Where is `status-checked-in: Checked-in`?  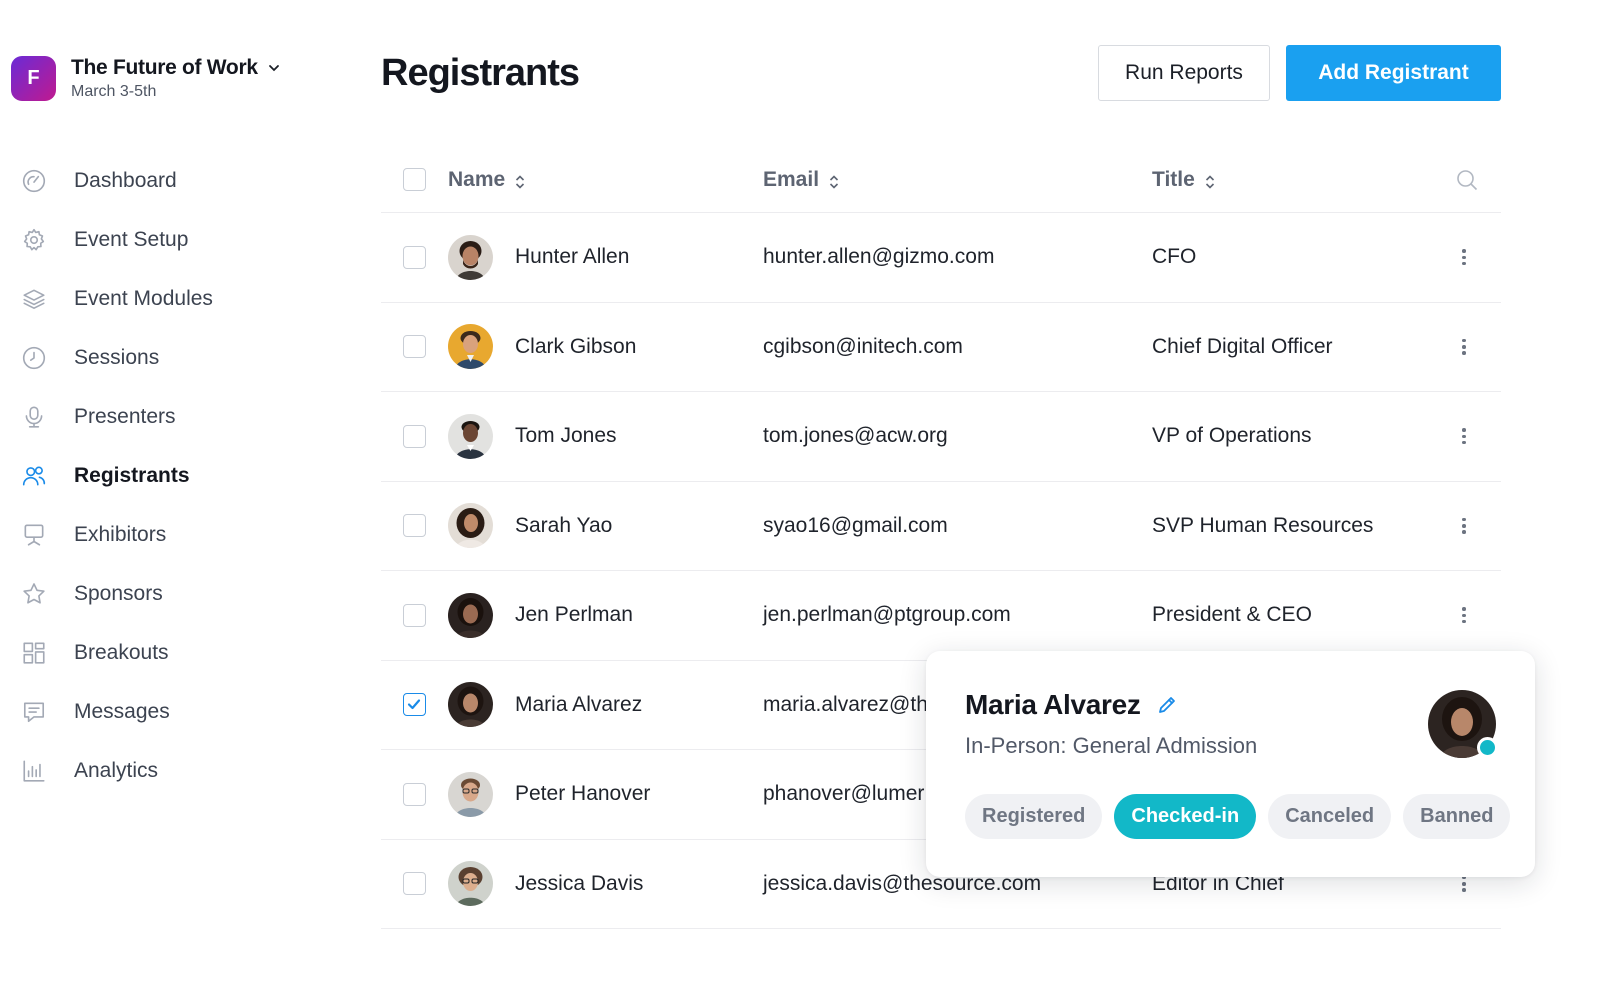 status-checked-in: Checked-in is located at coordinates (1185, 816).